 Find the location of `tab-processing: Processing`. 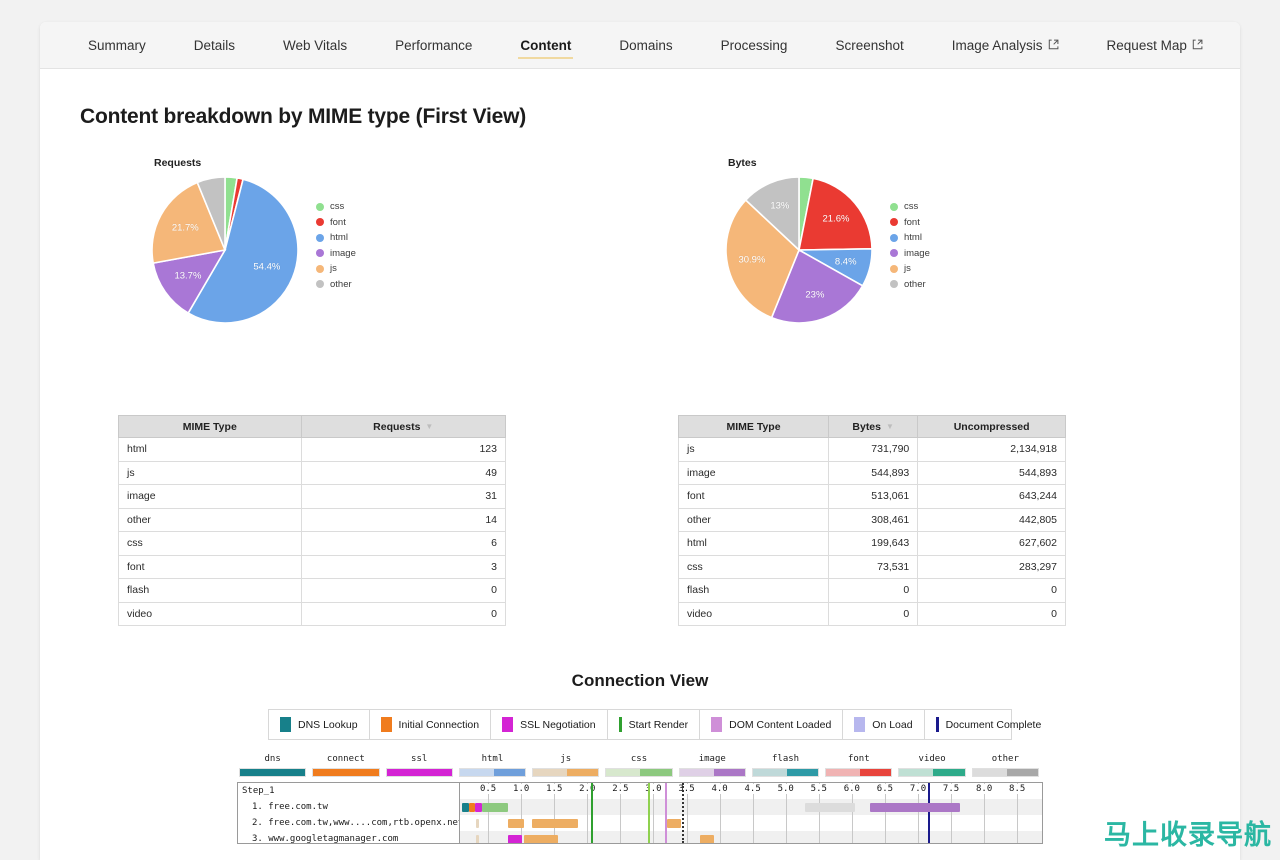

tab-processing: Processing is located at coordinates (754, 45).